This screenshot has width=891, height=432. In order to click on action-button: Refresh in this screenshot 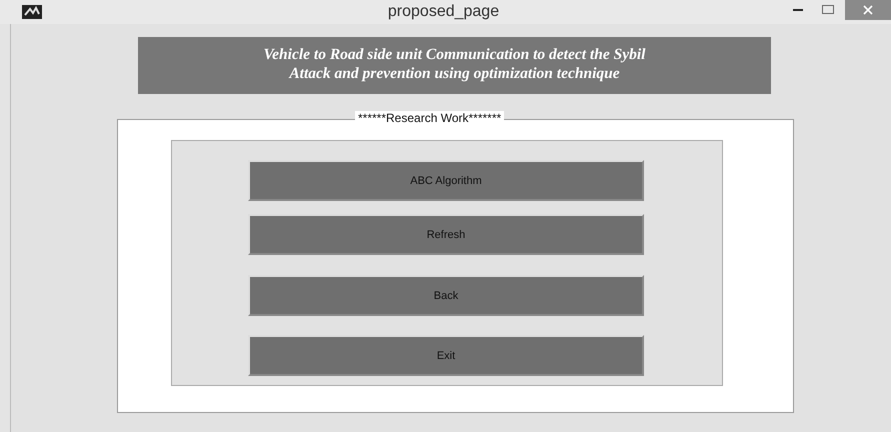, I will do `click(446, 234)`.